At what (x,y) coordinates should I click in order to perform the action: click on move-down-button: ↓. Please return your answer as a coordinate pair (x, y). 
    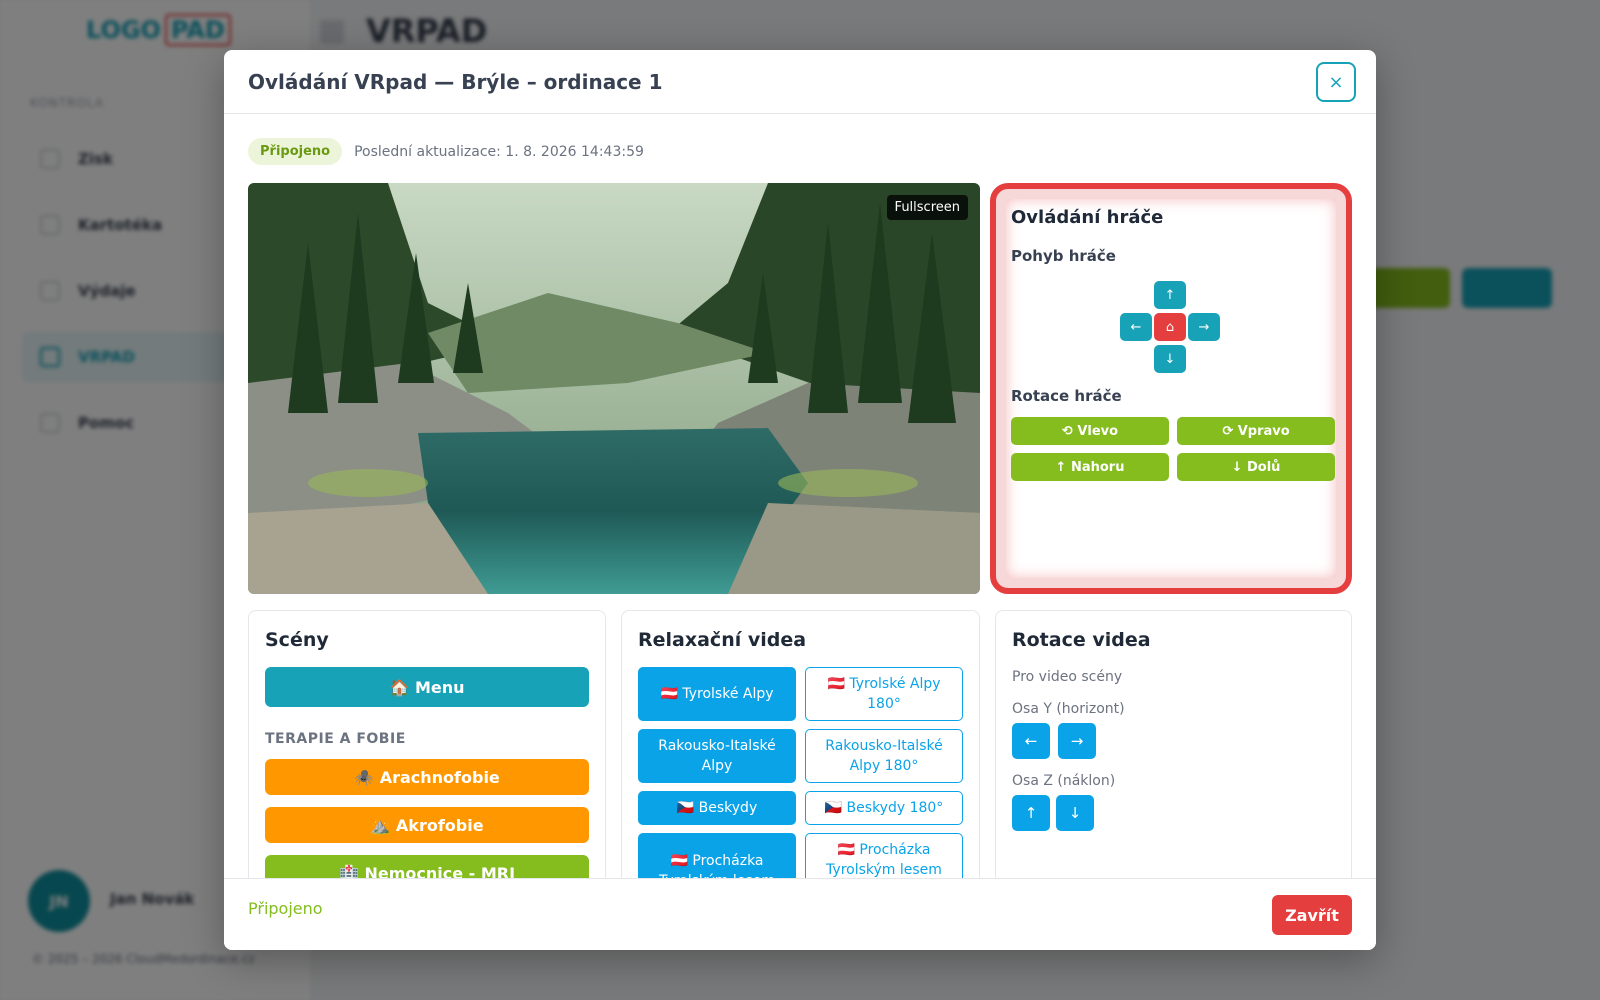
    Looking at the image, I should click on (1170, 359).